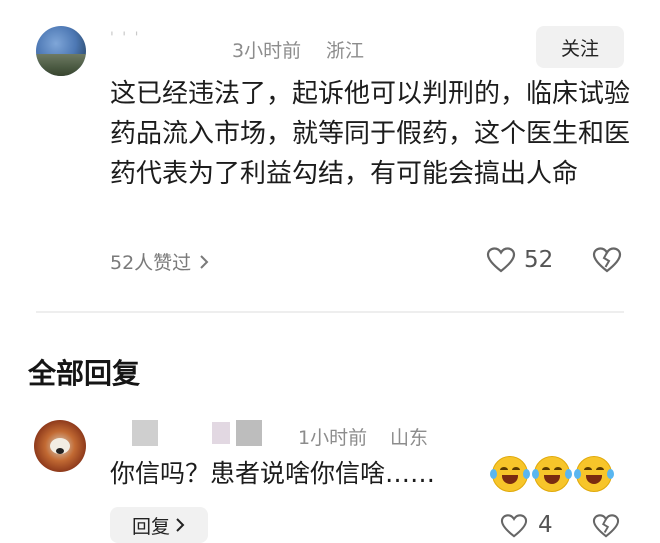  I want to click on reply-time: 1小时前, so click(333, 438).